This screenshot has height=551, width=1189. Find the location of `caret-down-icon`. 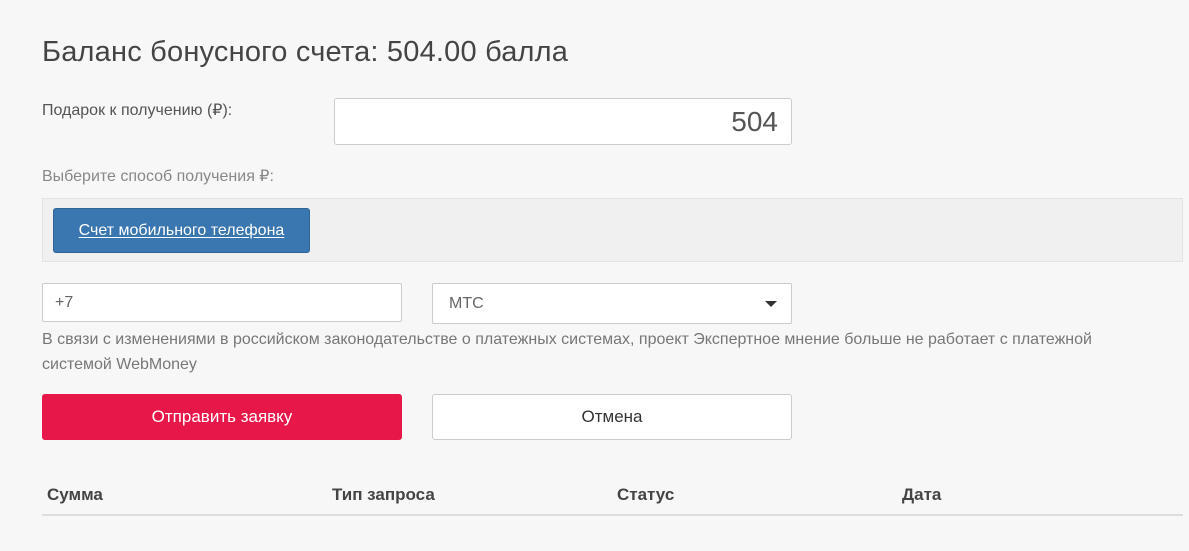

caret-down-icon is located at coordinates (771, 304).